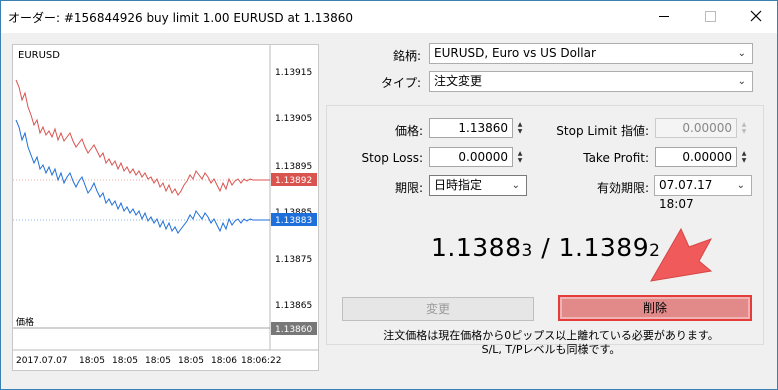 This screenshot has height=390, width=778. What do you see at coordinates (515, 53) in the screenshot?
I see `symbol-value: EURUSD, Euro vs US Dollar` at bounding box center [515, 53].